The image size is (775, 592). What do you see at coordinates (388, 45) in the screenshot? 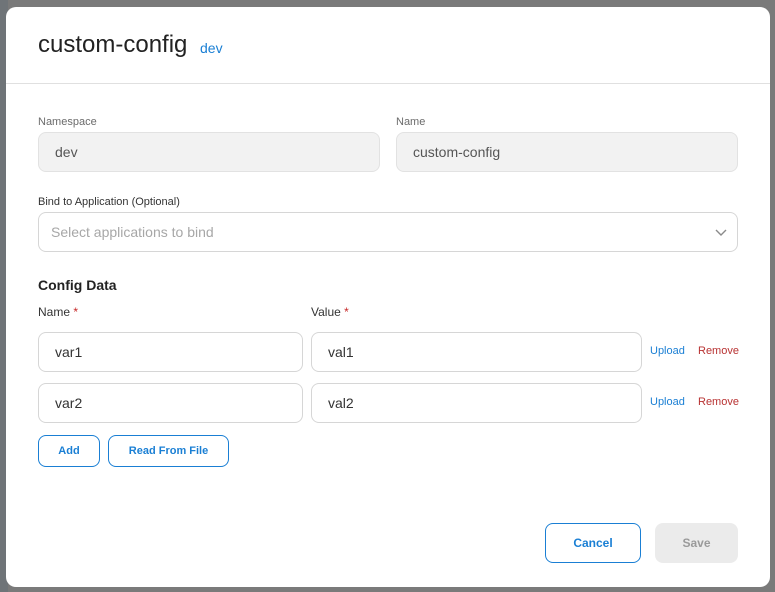
I see `dialog-header: custom-config dev` at bounding box center [388, 45].